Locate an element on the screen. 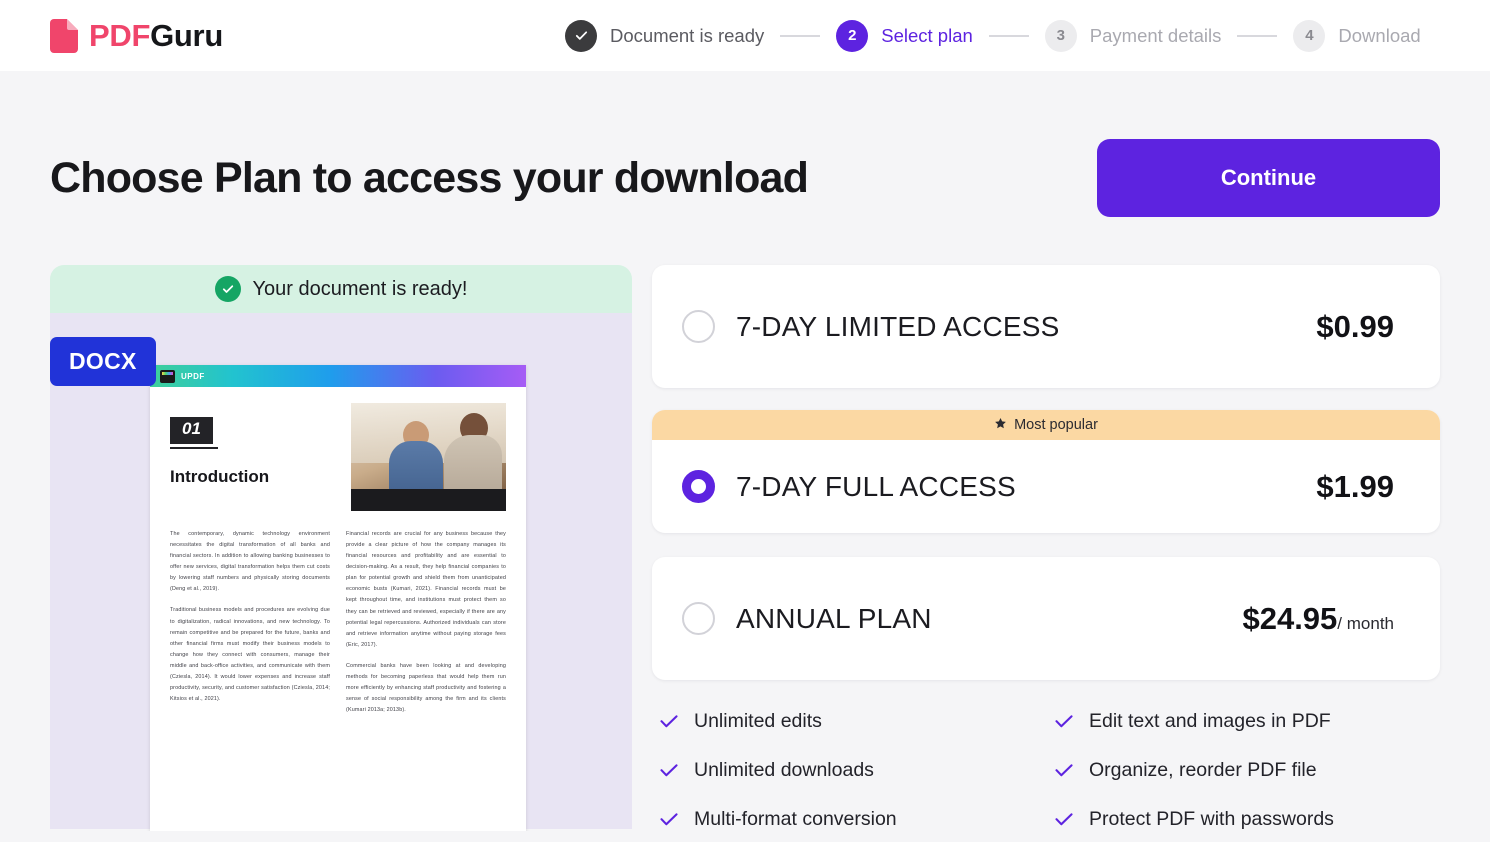 This screenshot has height=842, width=1490. step-select-plan: 2 Select plan is located at coordinates (904, 35).